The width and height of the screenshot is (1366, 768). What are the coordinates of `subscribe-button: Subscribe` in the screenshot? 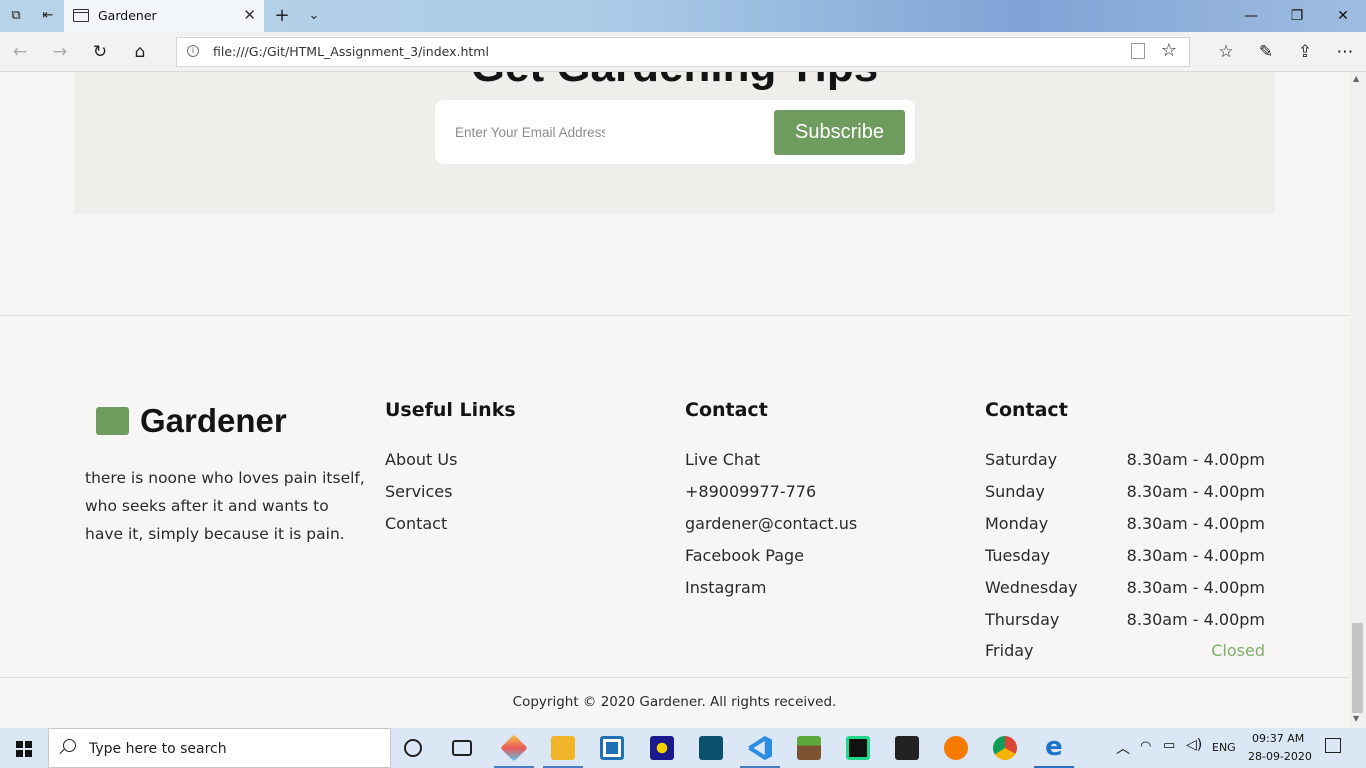 It's located at (839, 132).